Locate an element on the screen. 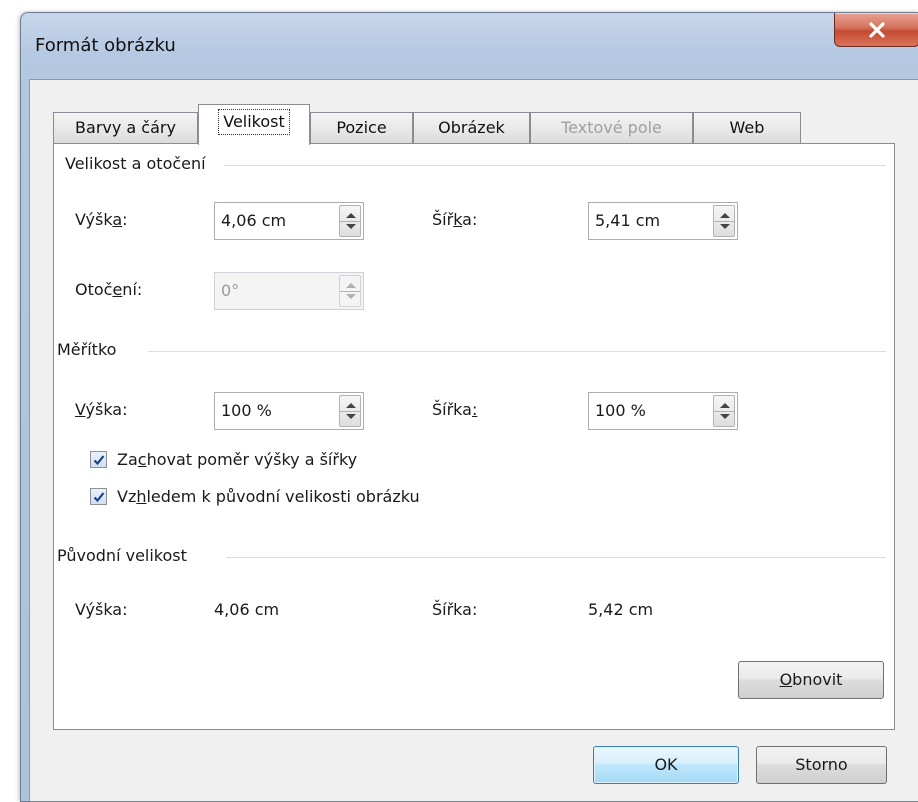 The image size is (918, 802). tab-web: Web is located at coordinates (747, 128).